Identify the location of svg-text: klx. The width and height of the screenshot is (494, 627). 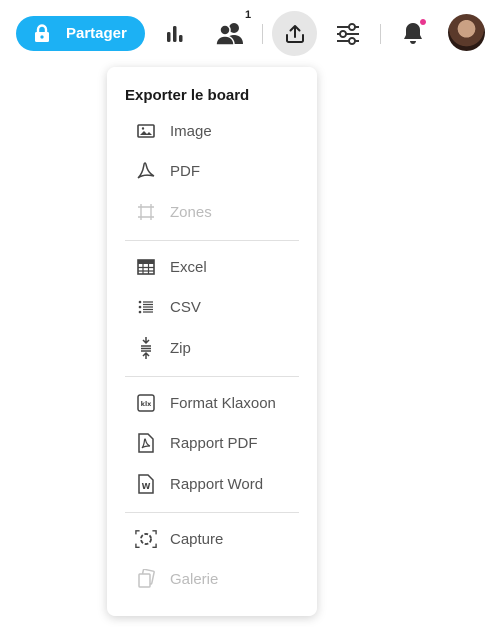
(147, 404).